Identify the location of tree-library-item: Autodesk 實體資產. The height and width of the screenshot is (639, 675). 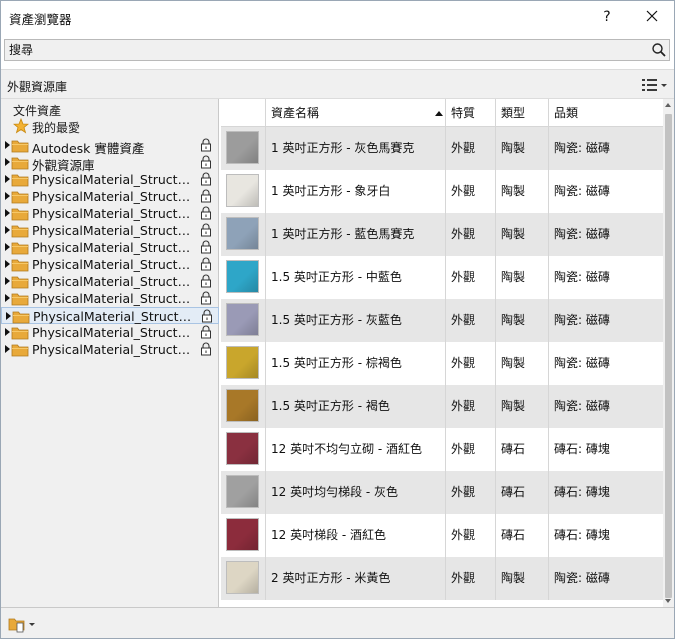
(110, 146).